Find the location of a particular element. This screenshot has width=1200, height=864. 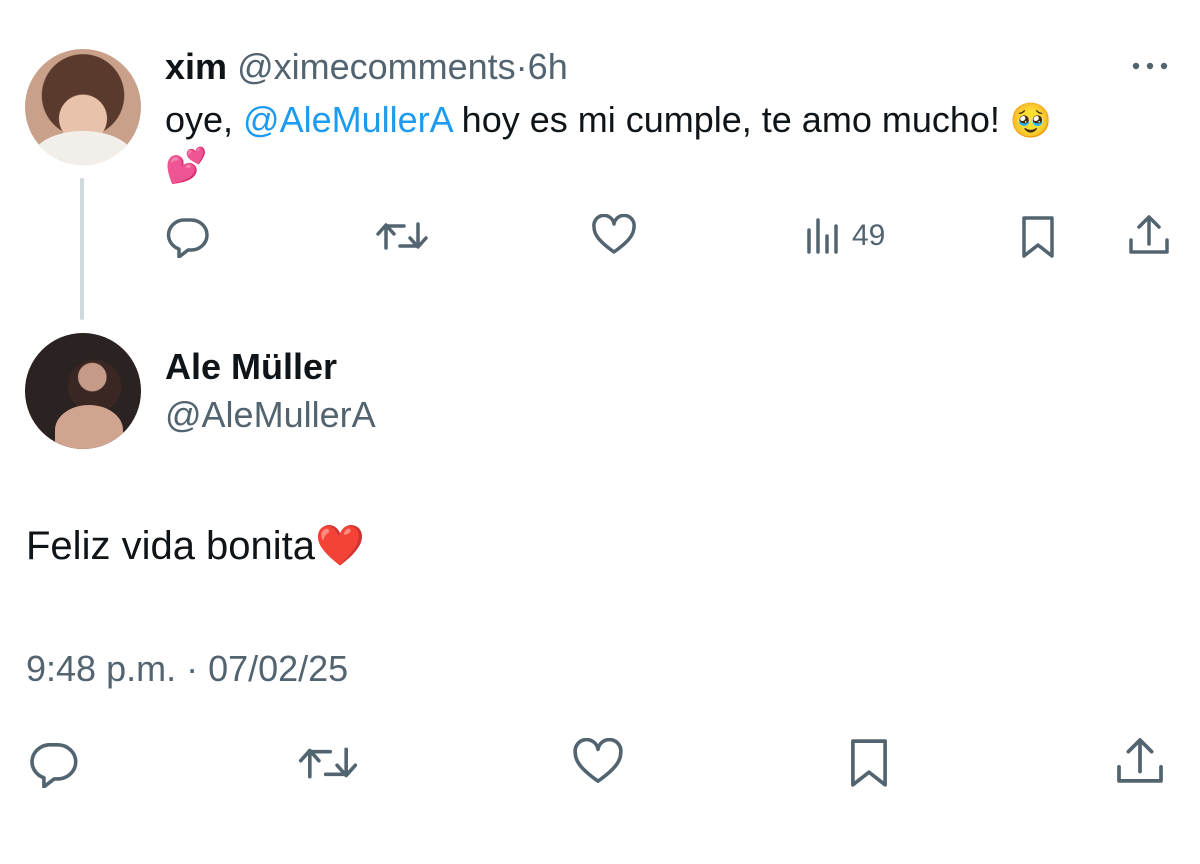

pleading-face-emoji: 🥹 is located at coordinates (1031, 121).